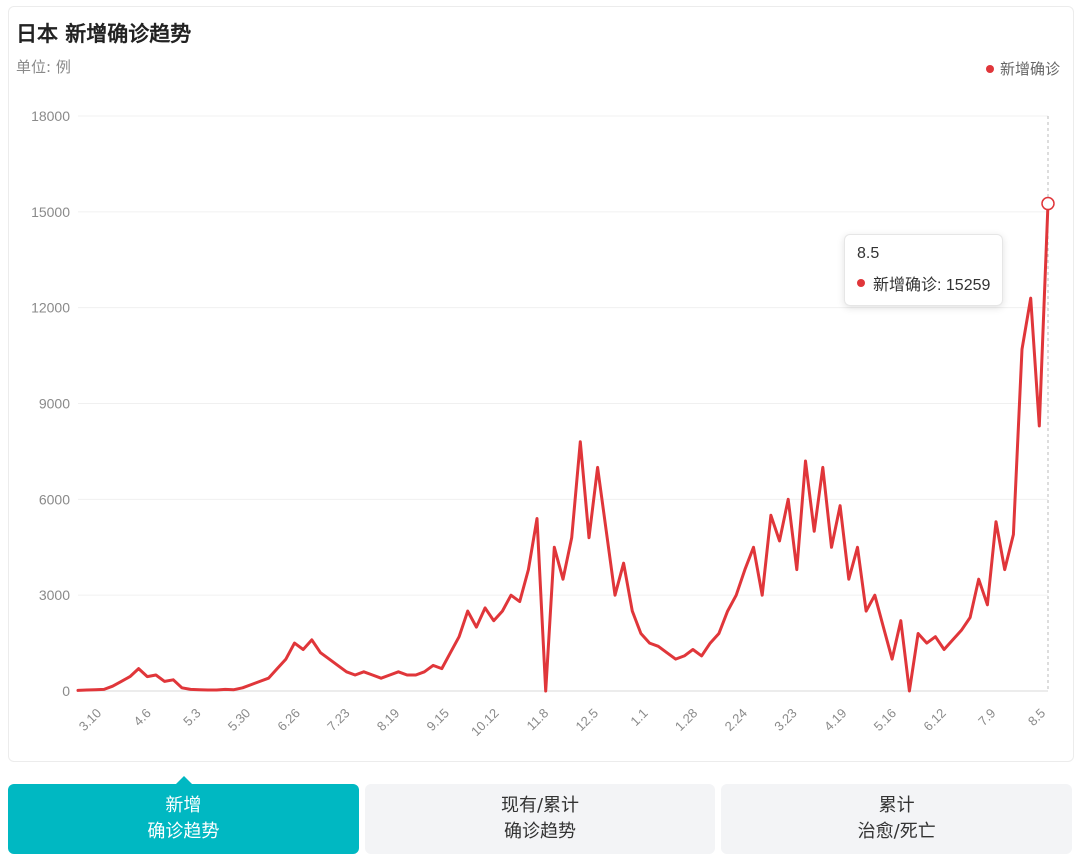 The image size is (1080, 864). Describe the element at coordinates (142, 716) in the screenshot. I see `x-tick-label: 4.6` at that location.